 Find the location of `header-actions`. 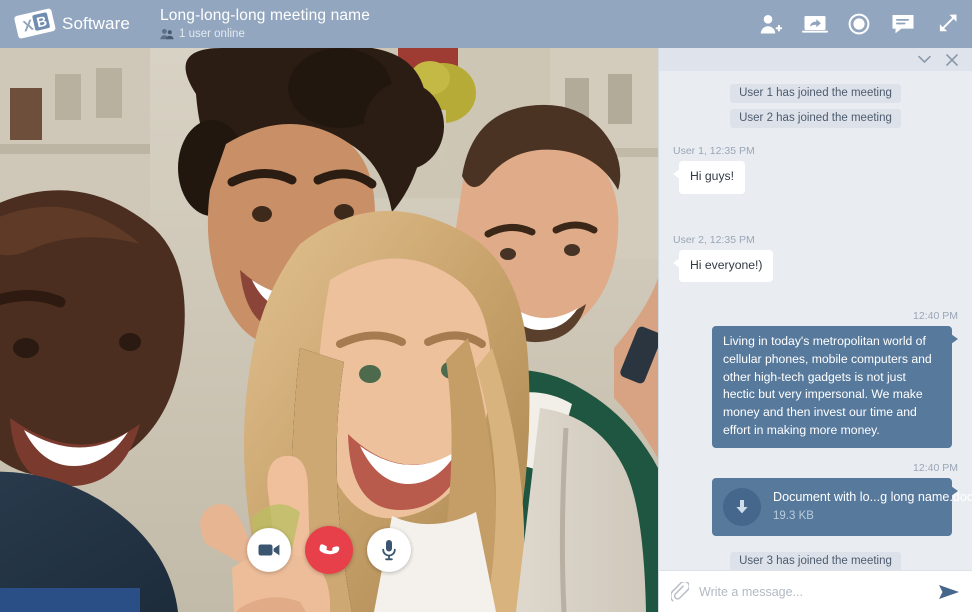

header-actions is located at coordinates (859, 24).